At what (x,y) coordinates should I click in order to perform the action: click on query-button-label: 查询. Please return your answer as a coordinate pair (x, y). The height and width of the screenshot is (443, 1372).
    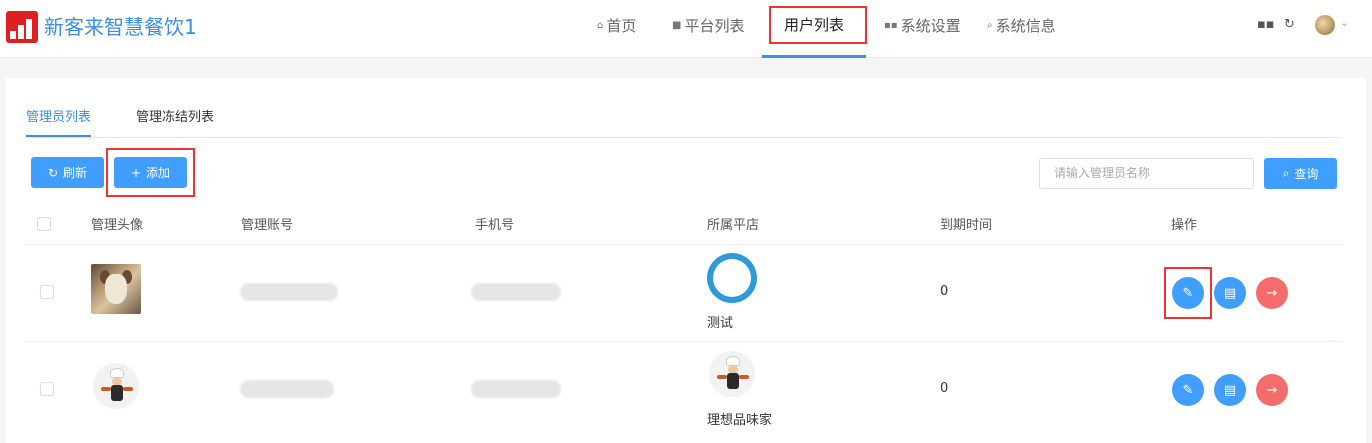
    Looking at the image, I should click on (1306, 174).